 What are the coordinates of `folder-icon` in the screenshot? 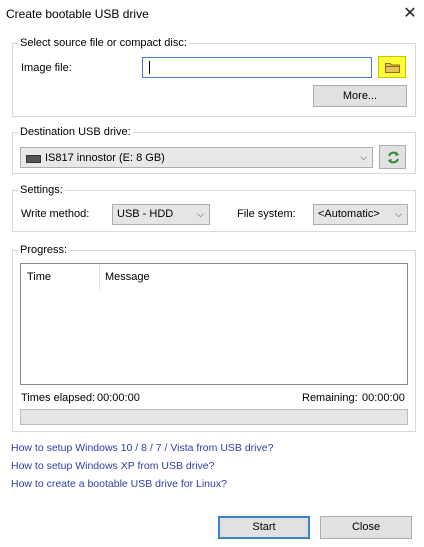 It's located at (392, 69).